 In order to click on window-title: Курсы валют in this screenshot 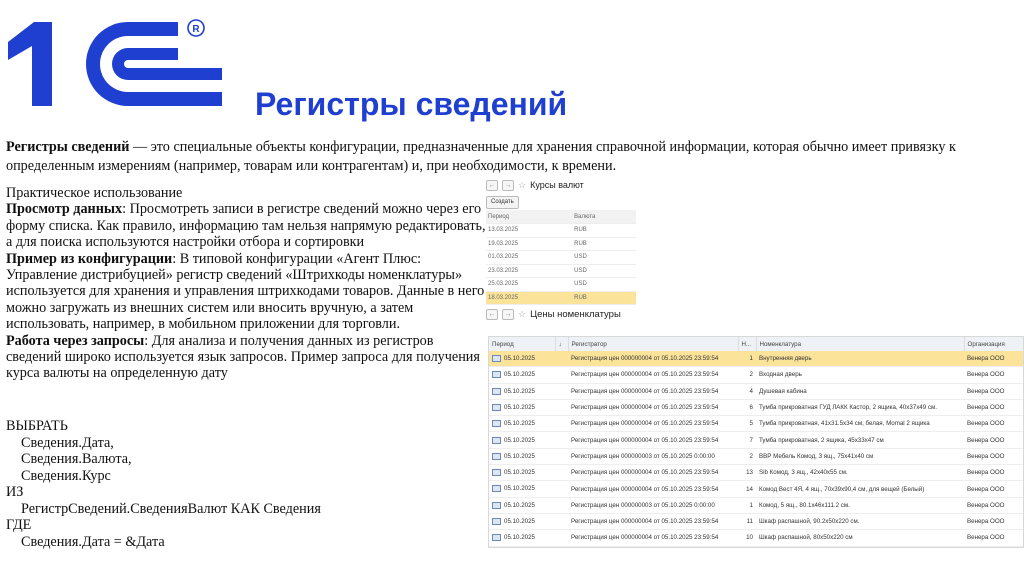, I will do `click(557, 185)`.